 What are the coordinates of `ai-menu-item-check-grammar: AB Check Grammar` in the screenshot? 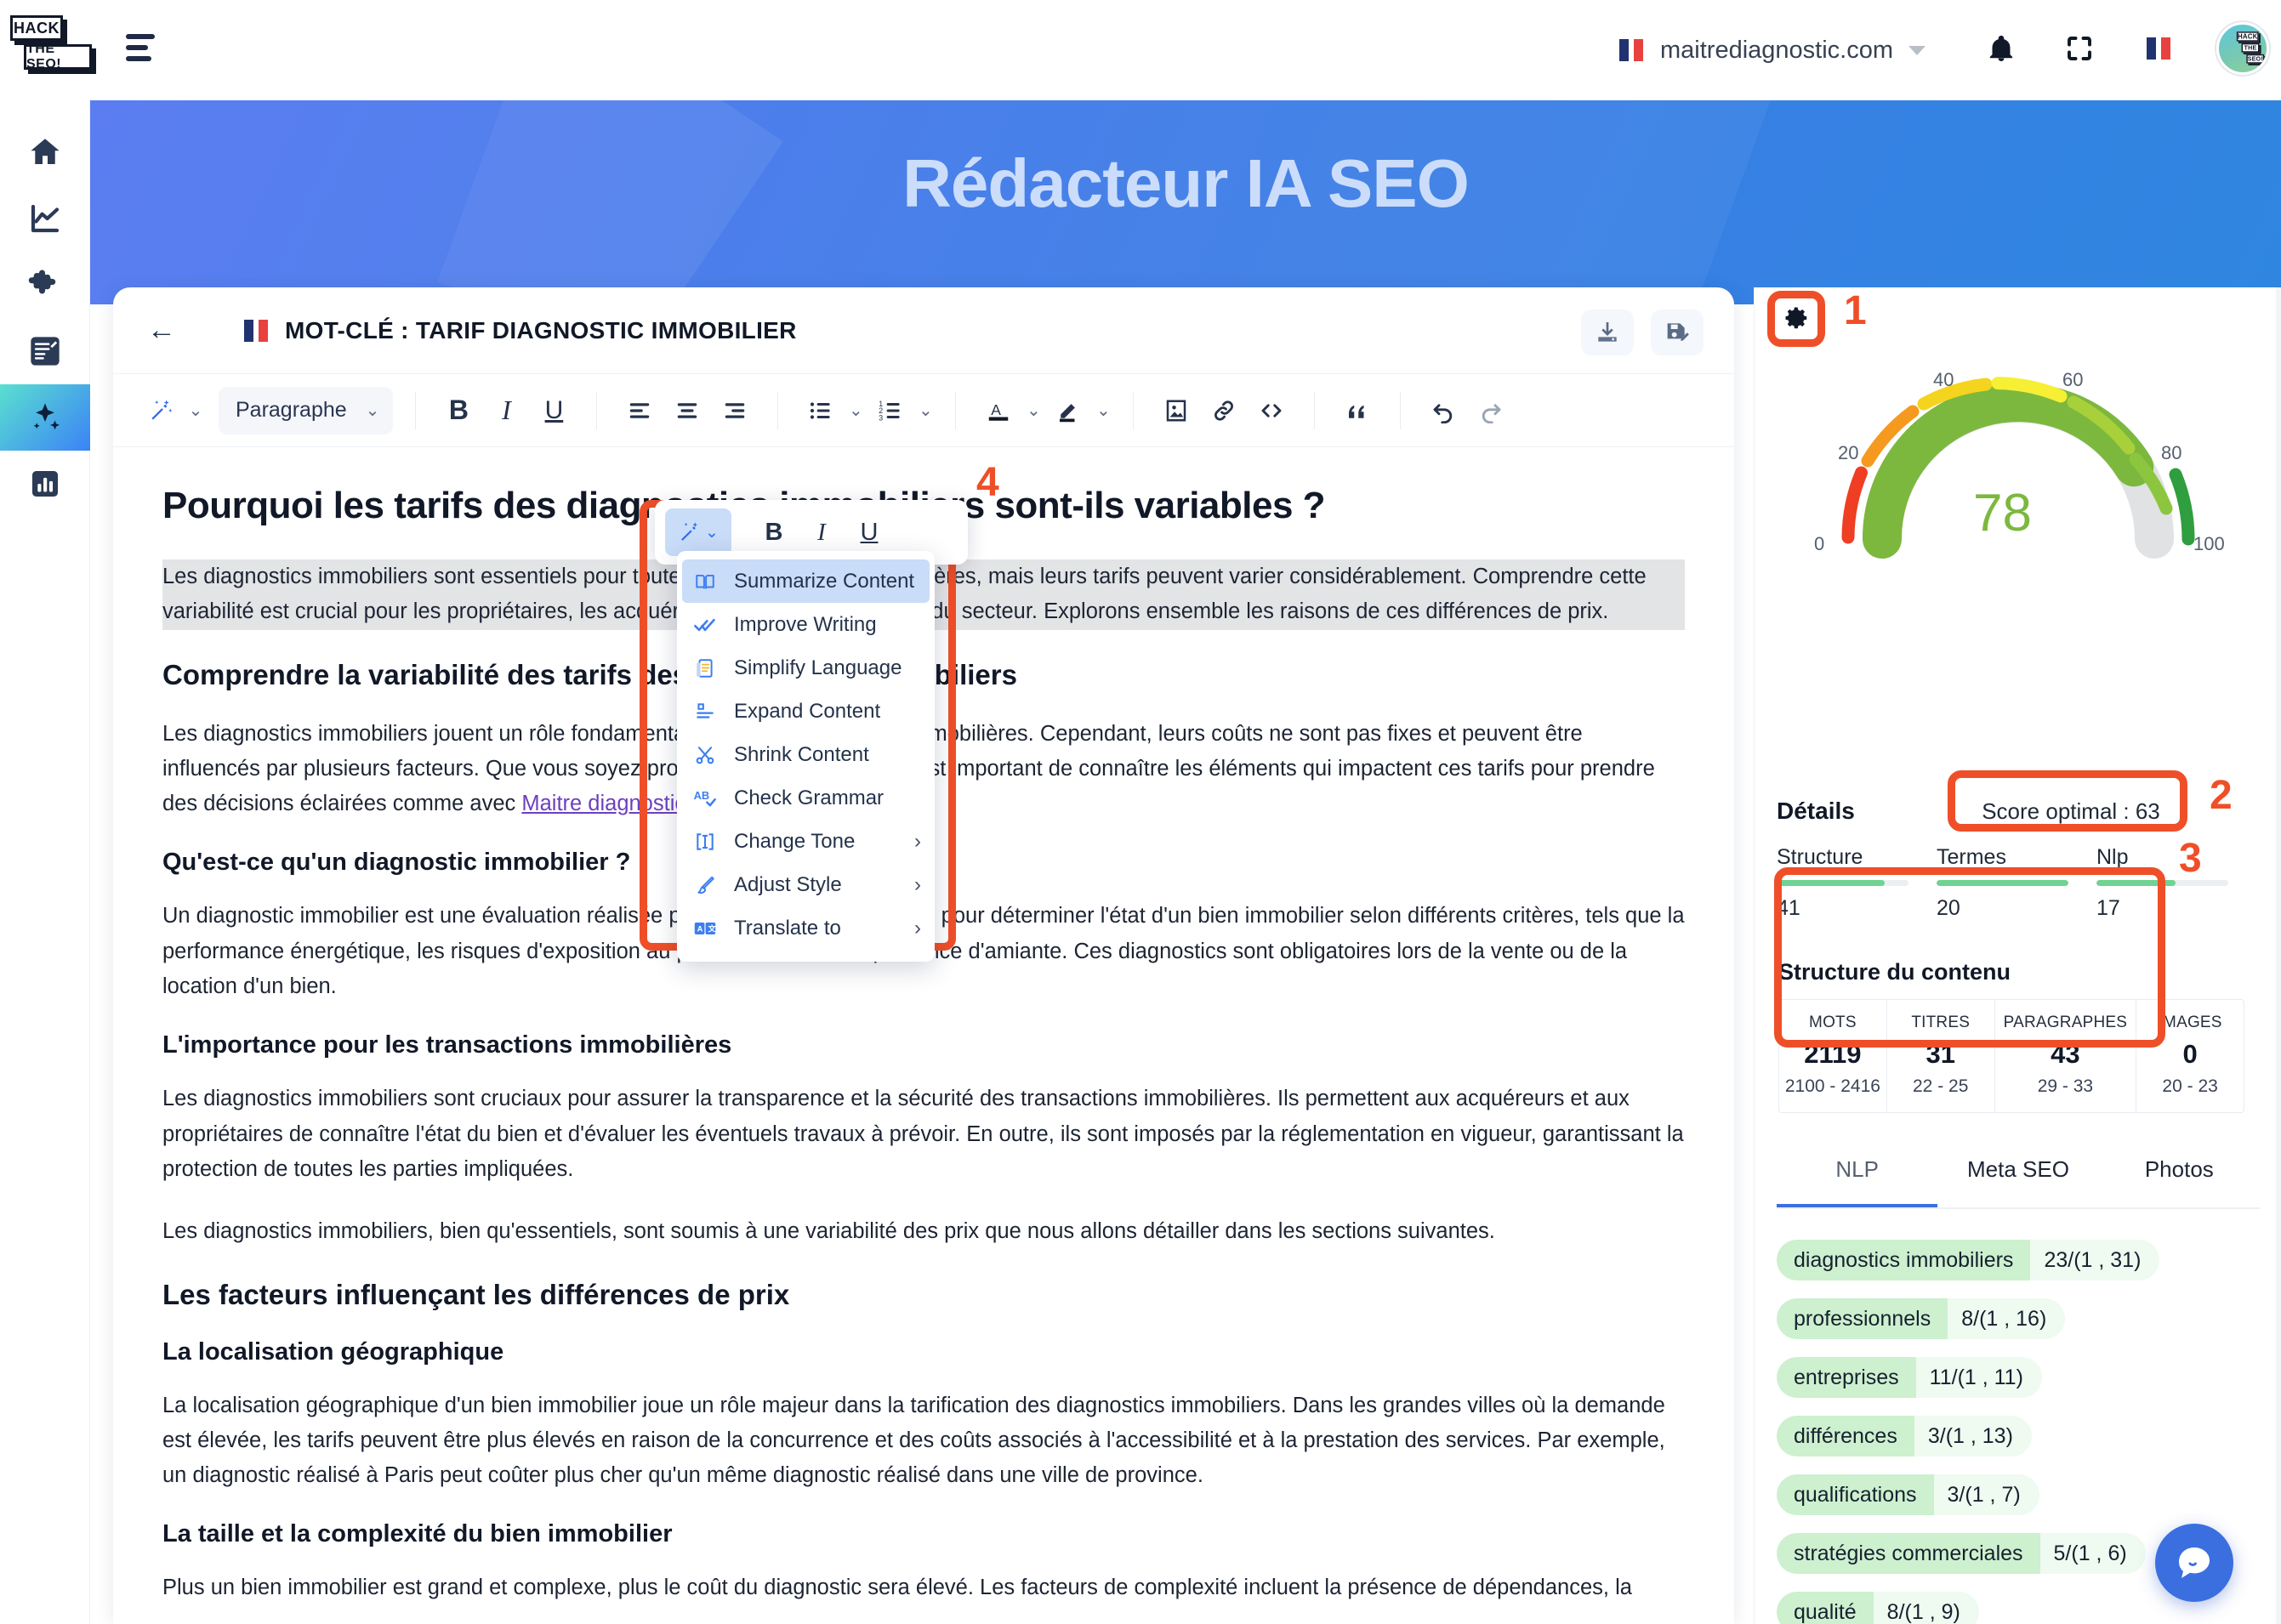 It's located at (806, 798).